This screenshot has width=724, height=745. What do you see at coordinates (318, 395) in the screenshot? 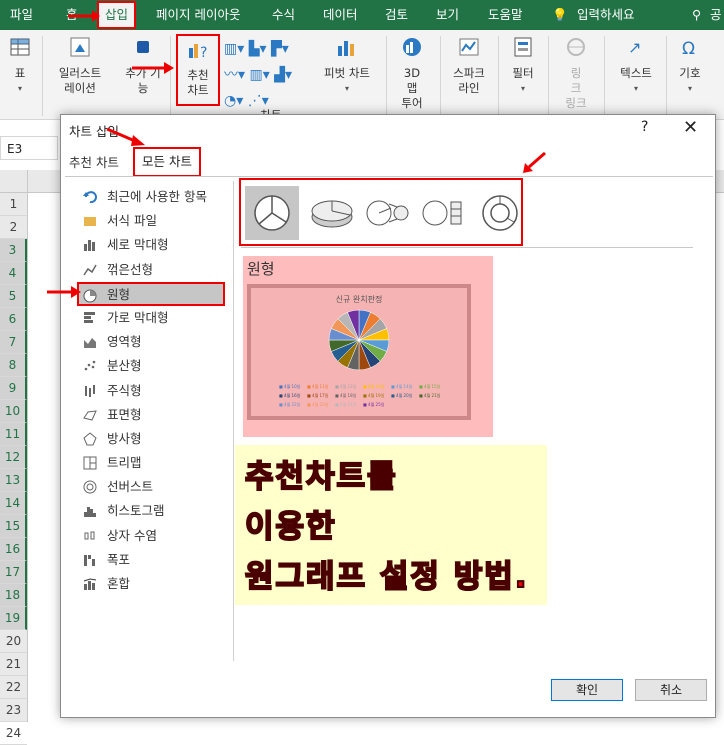
I see `mini-legend-entry: ■ 4월 17일` at bounding box center [318, 395].